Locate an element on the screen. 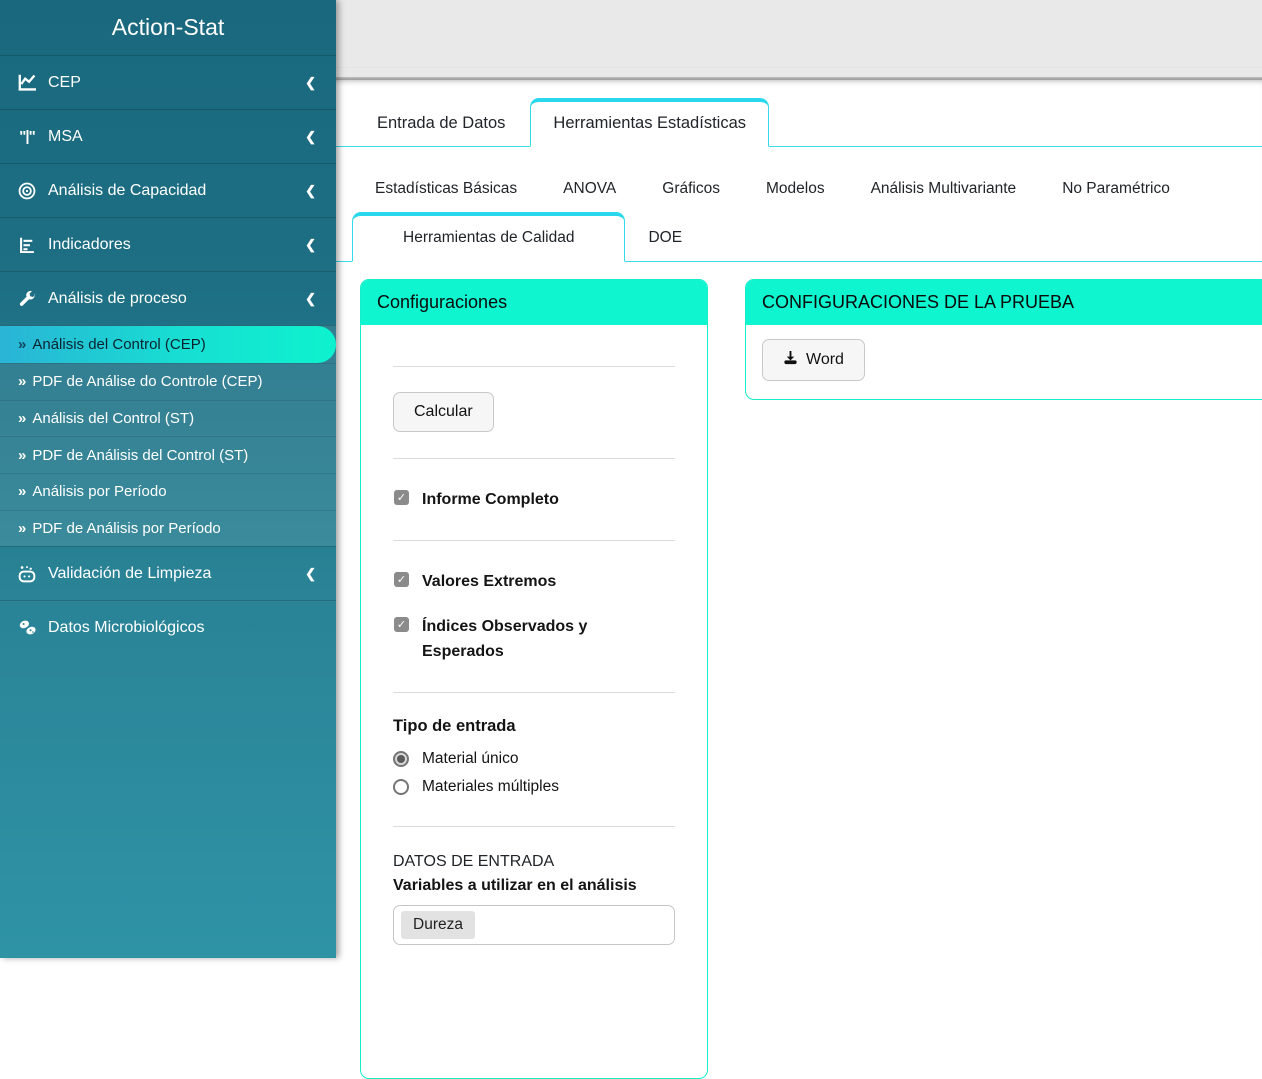 This screenshot has height=1079, width=1262. submenu-item-pdf-analisis-control-st: » PDF de Análisis del Control (ST) is located at coordinates (168, 454).